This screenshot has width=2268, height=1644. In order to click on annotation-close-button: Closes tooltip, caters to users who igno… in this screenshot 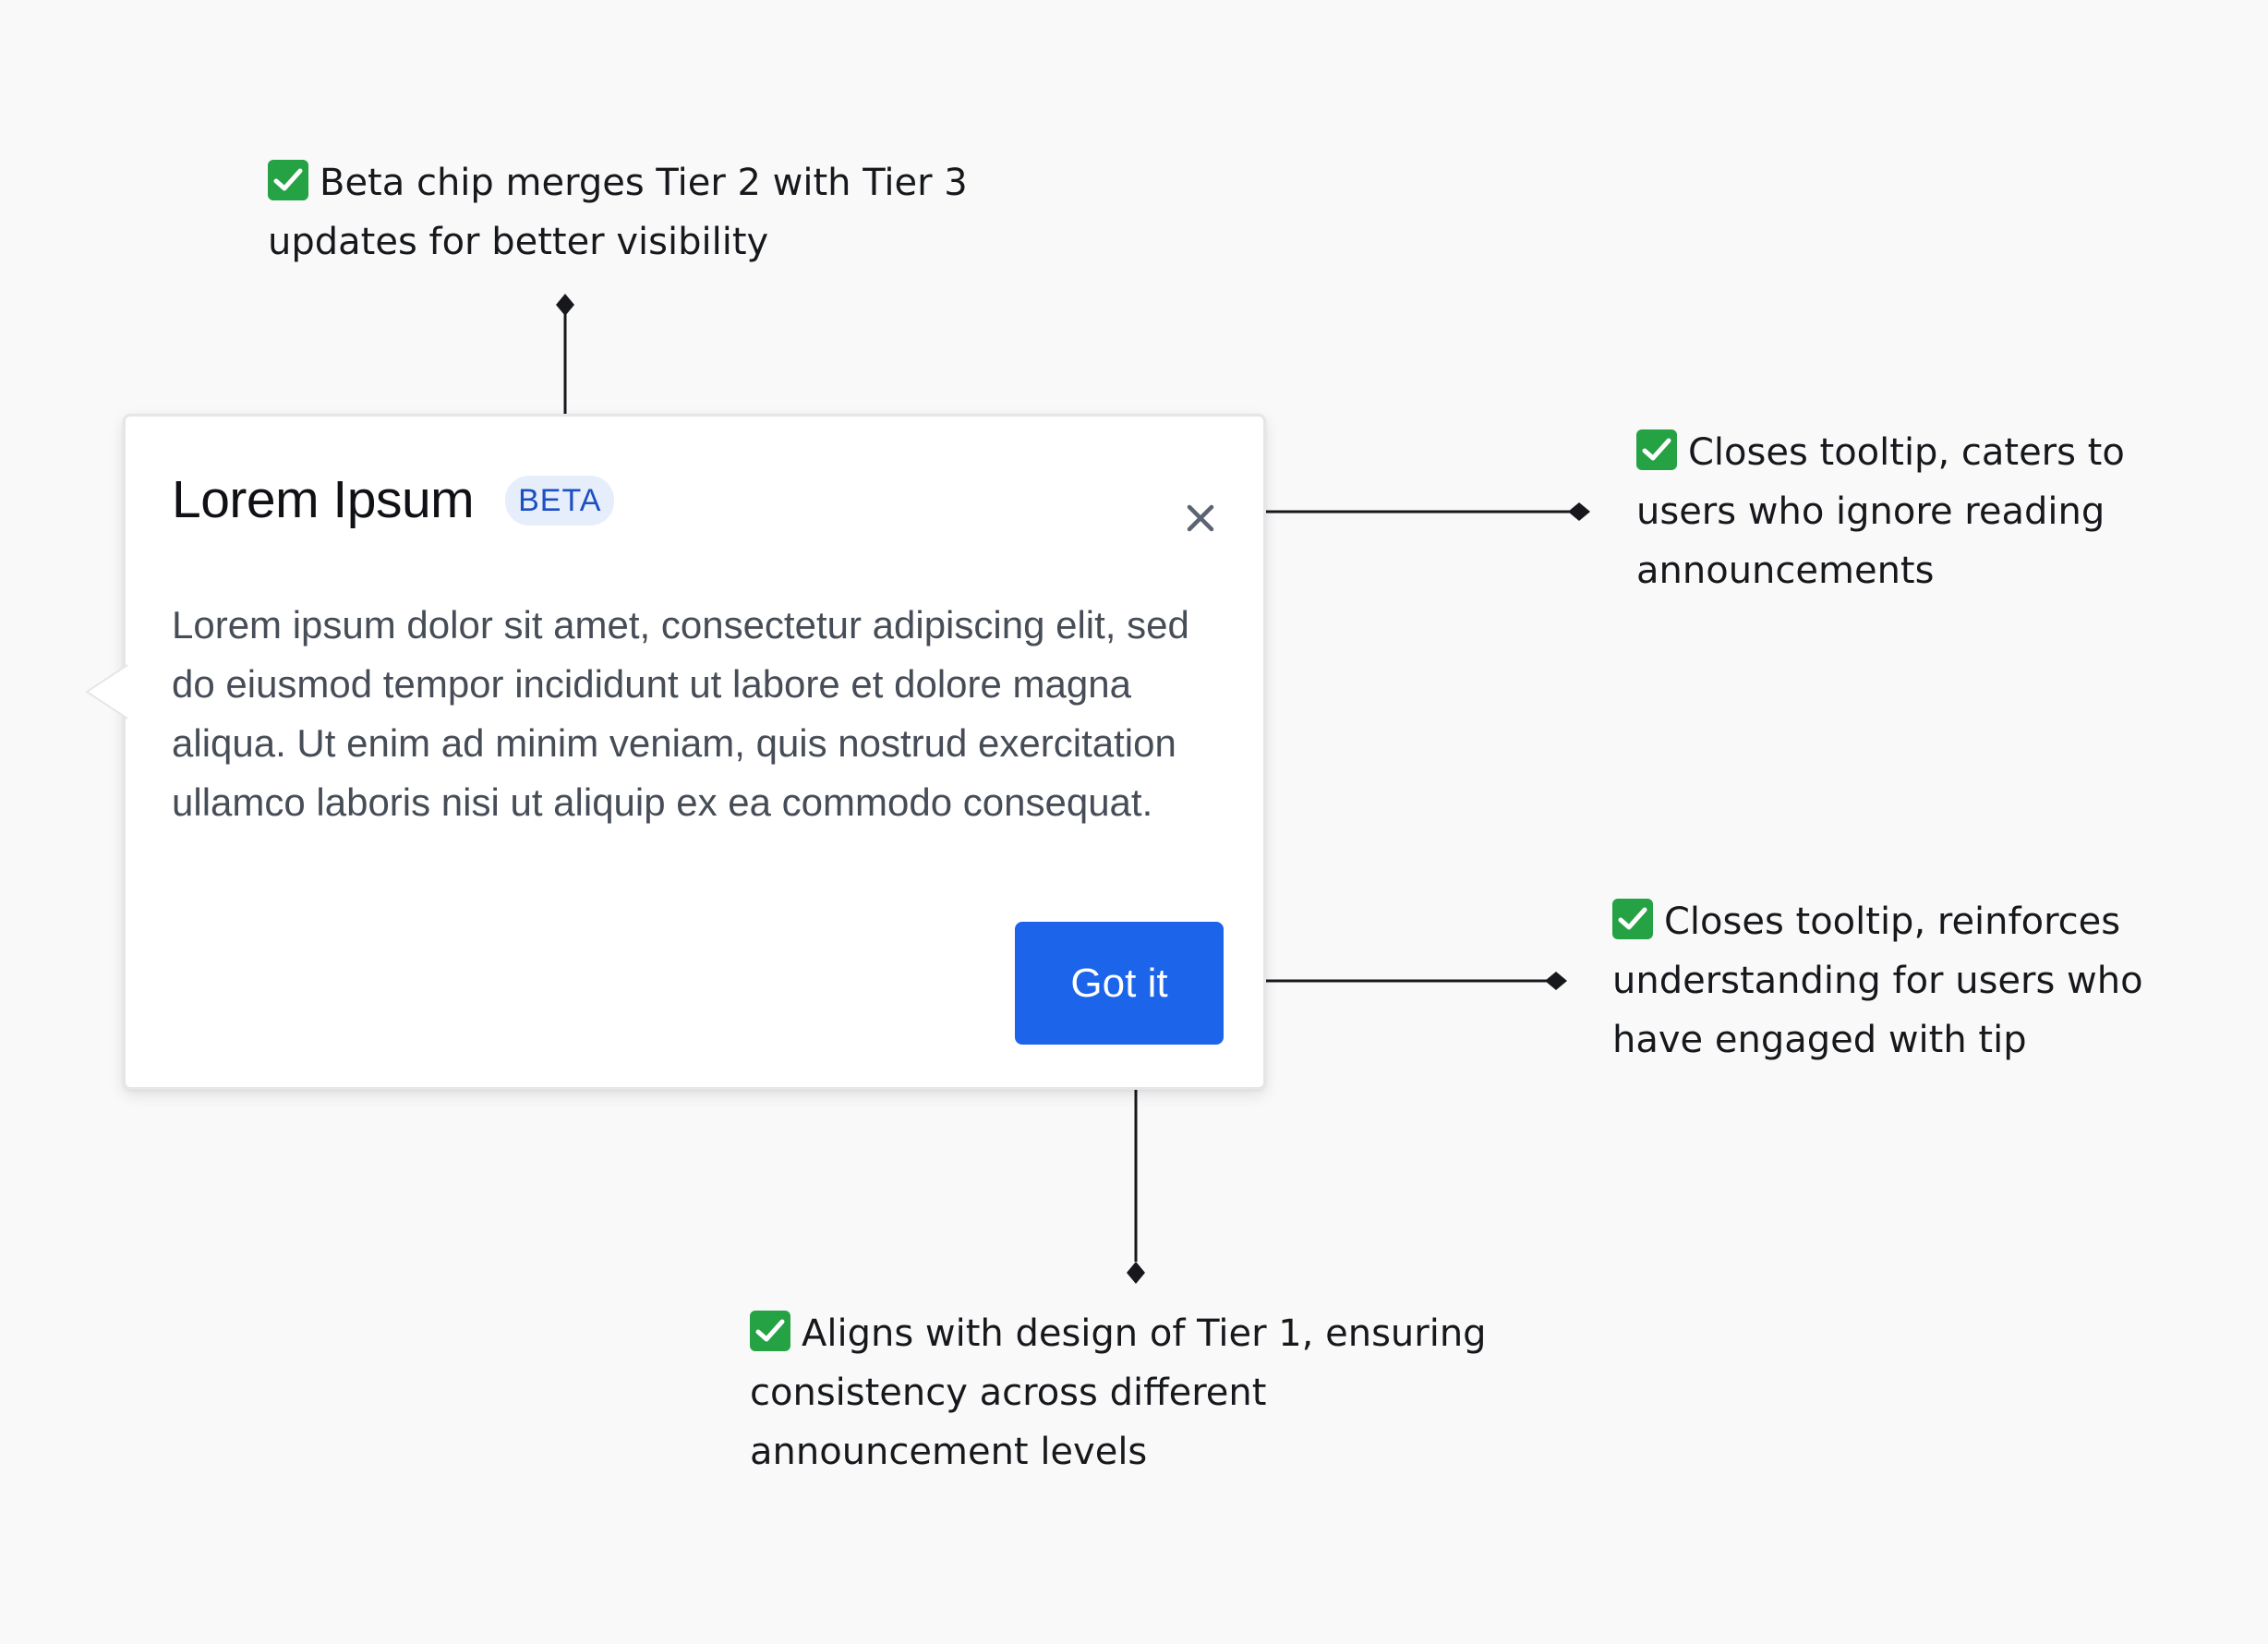, I will do `click(1931, 511)`.